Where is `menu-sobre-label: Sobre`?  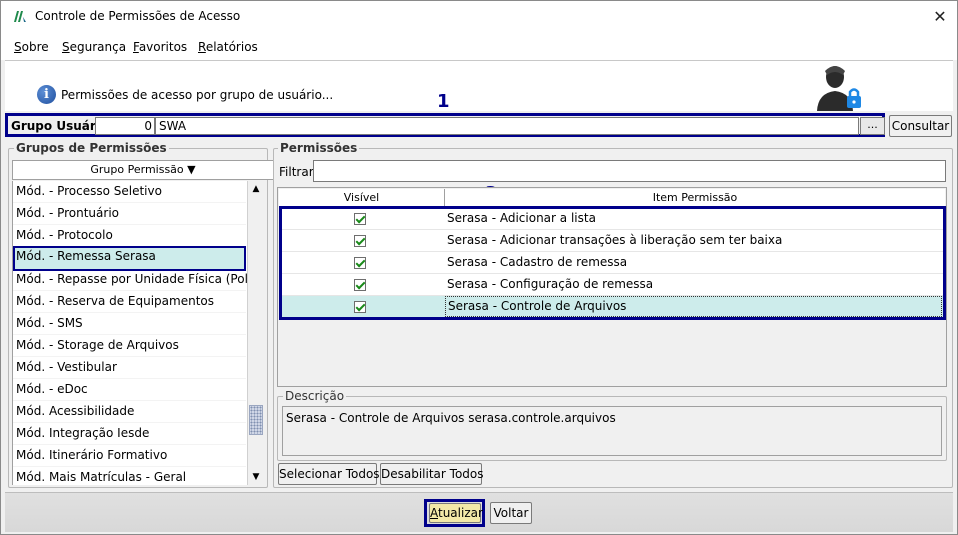 menu-sobre-label: Sobre is located at coordinates (31, 47).